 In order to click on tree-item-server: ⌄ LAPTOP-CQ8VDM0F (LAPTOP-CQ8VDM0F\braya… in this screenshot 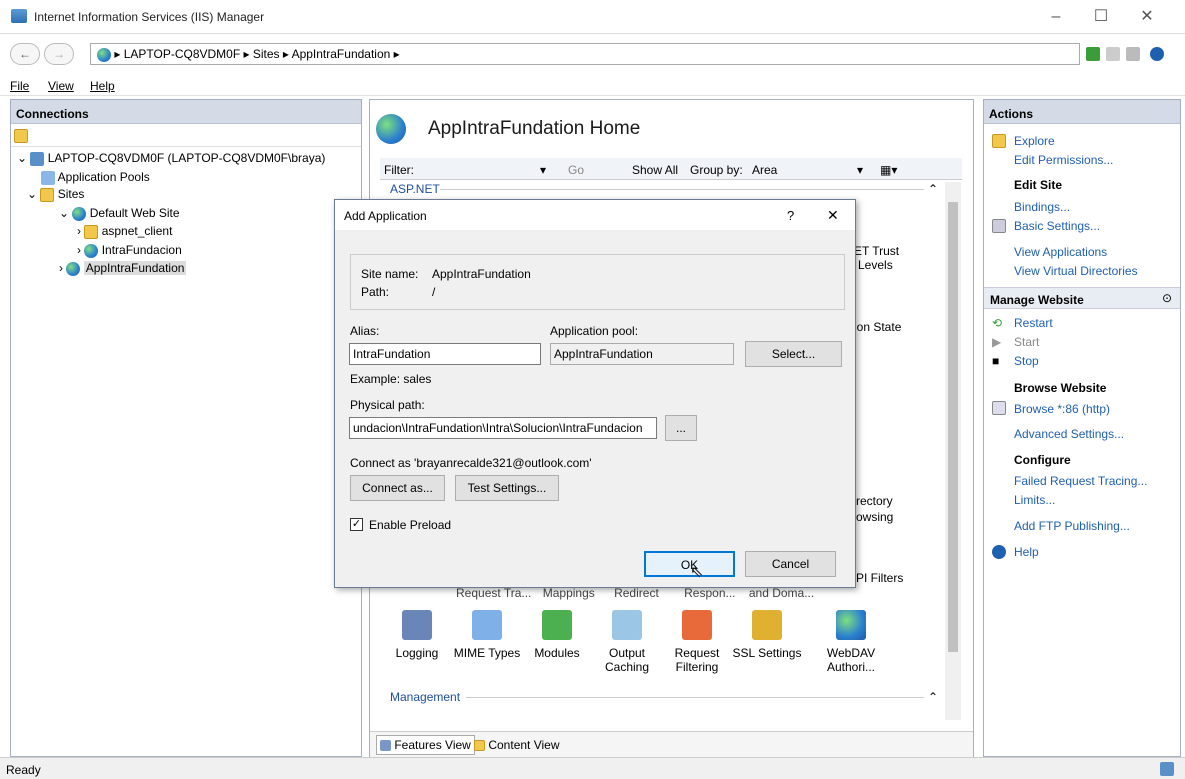, I will do `click(171, 158)`.